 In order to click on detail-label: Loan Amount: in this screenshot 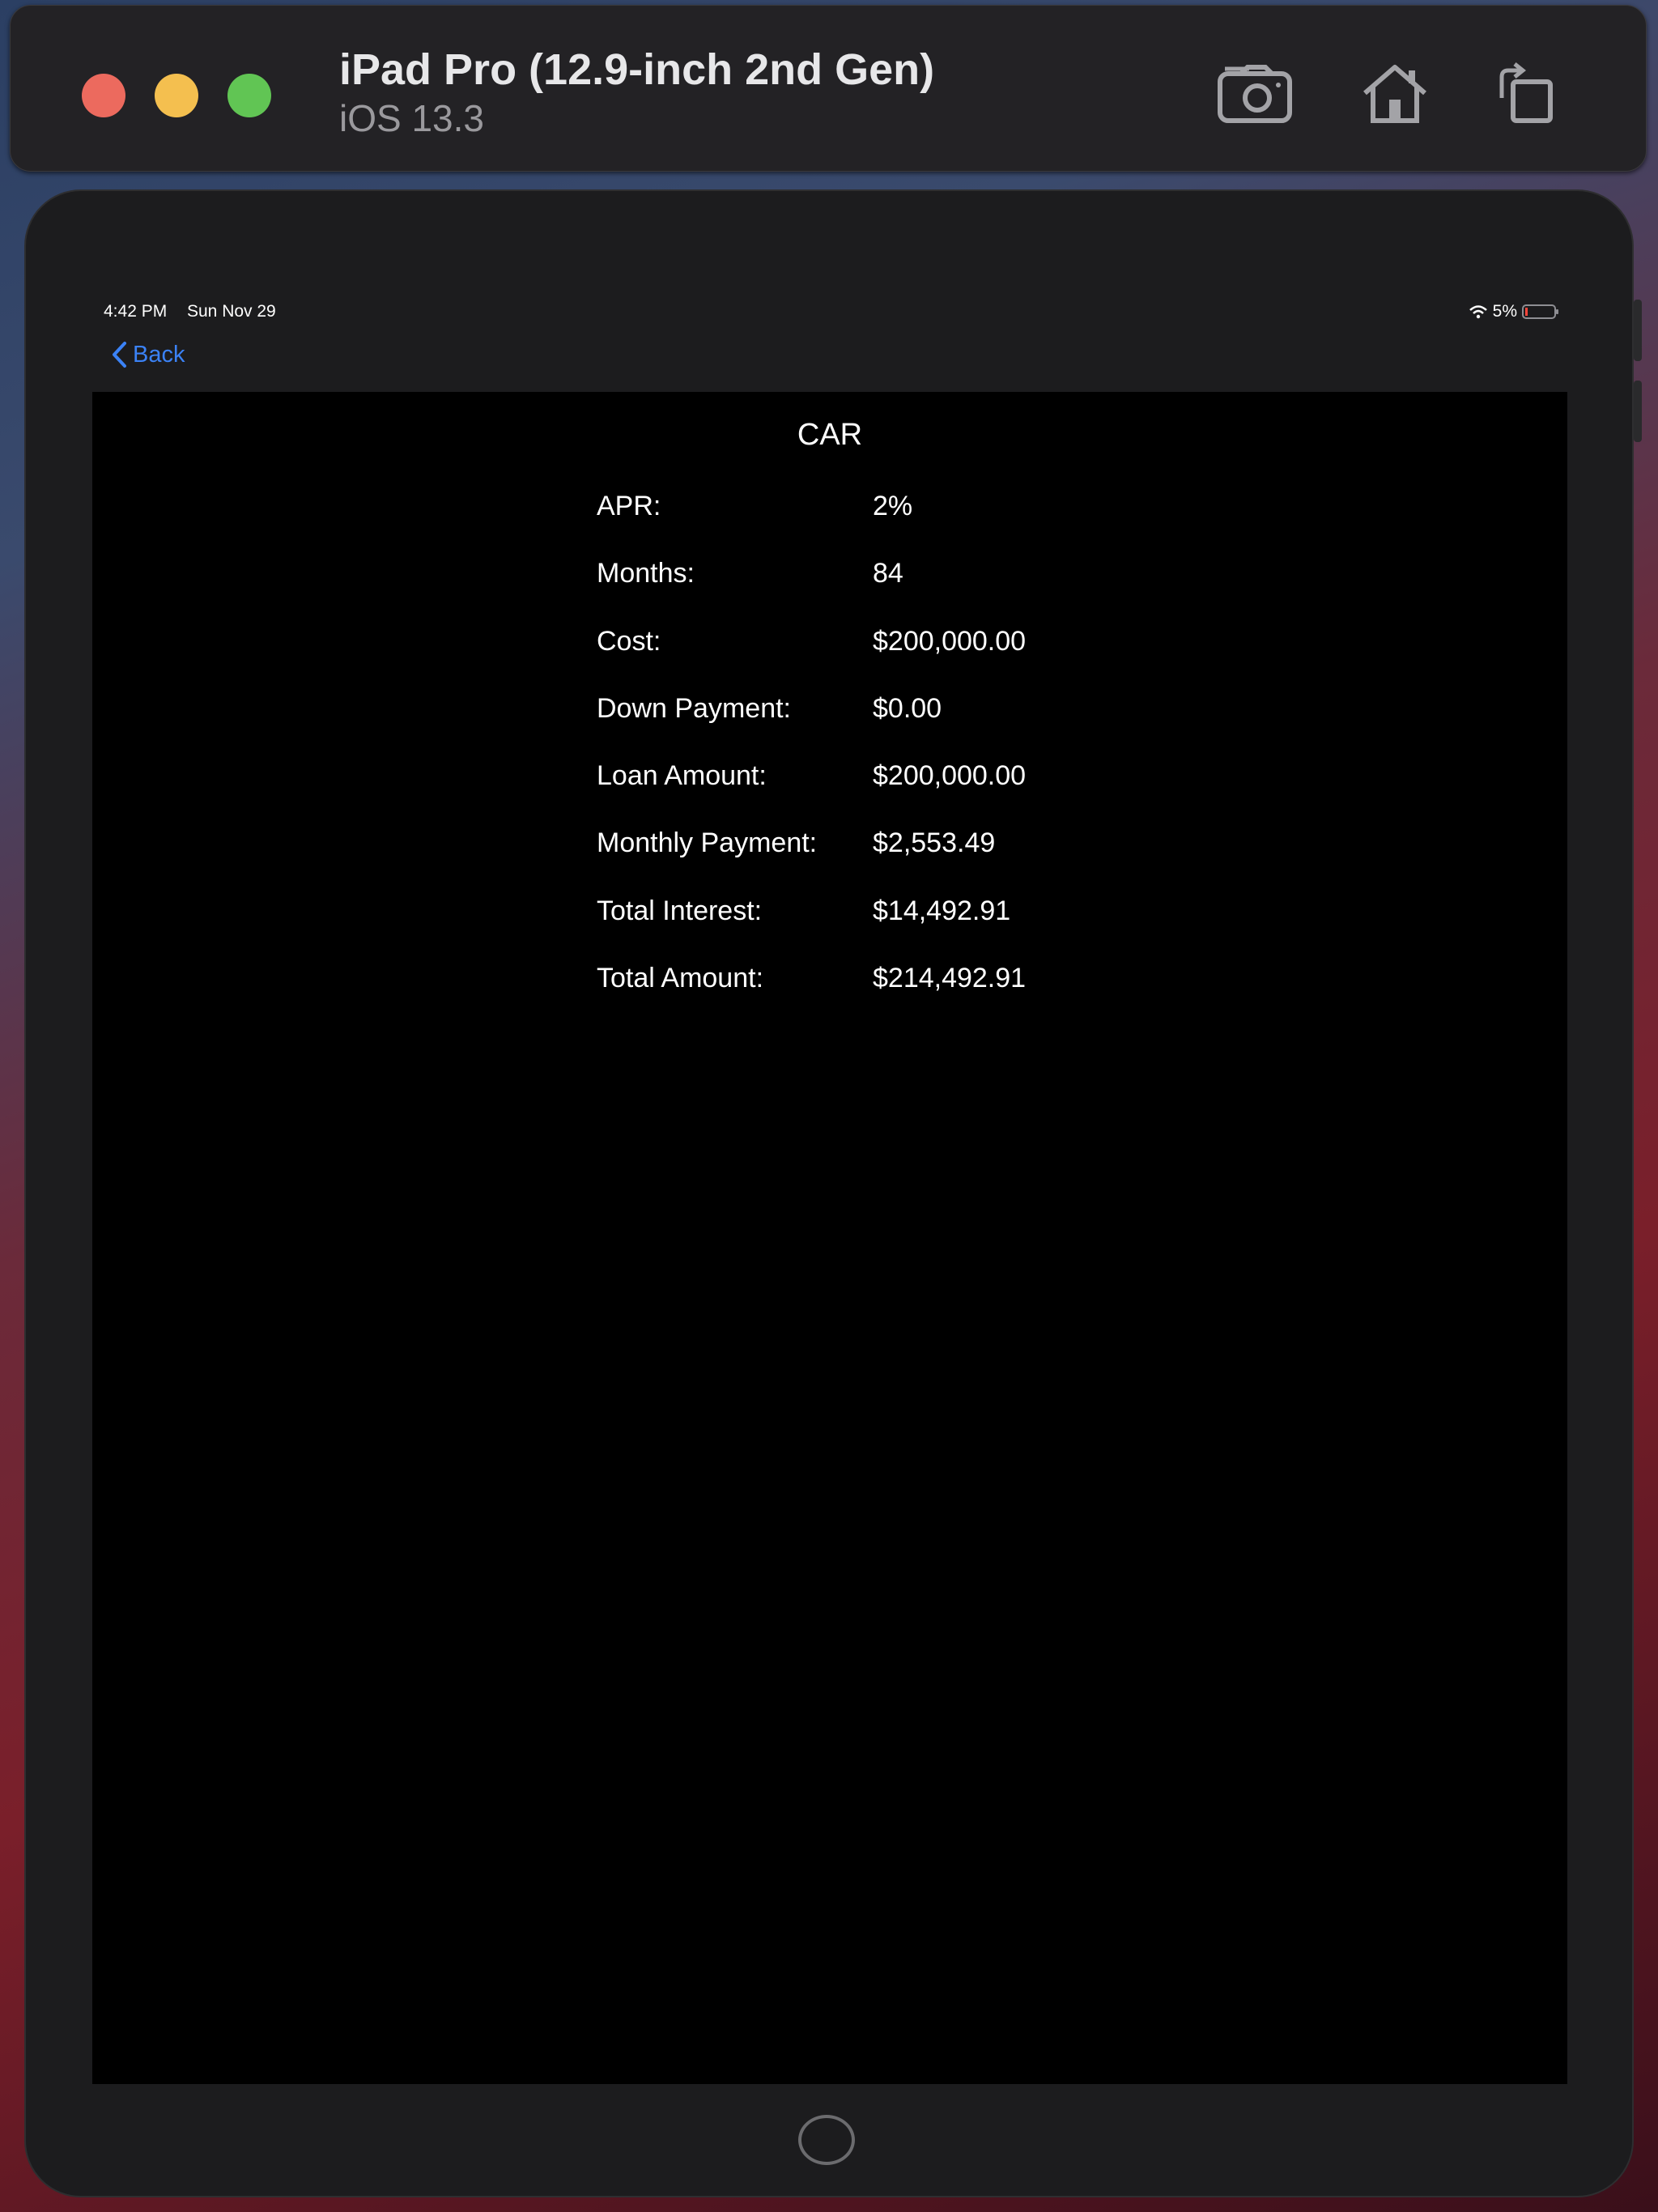, I will do `click(682, 776)`.